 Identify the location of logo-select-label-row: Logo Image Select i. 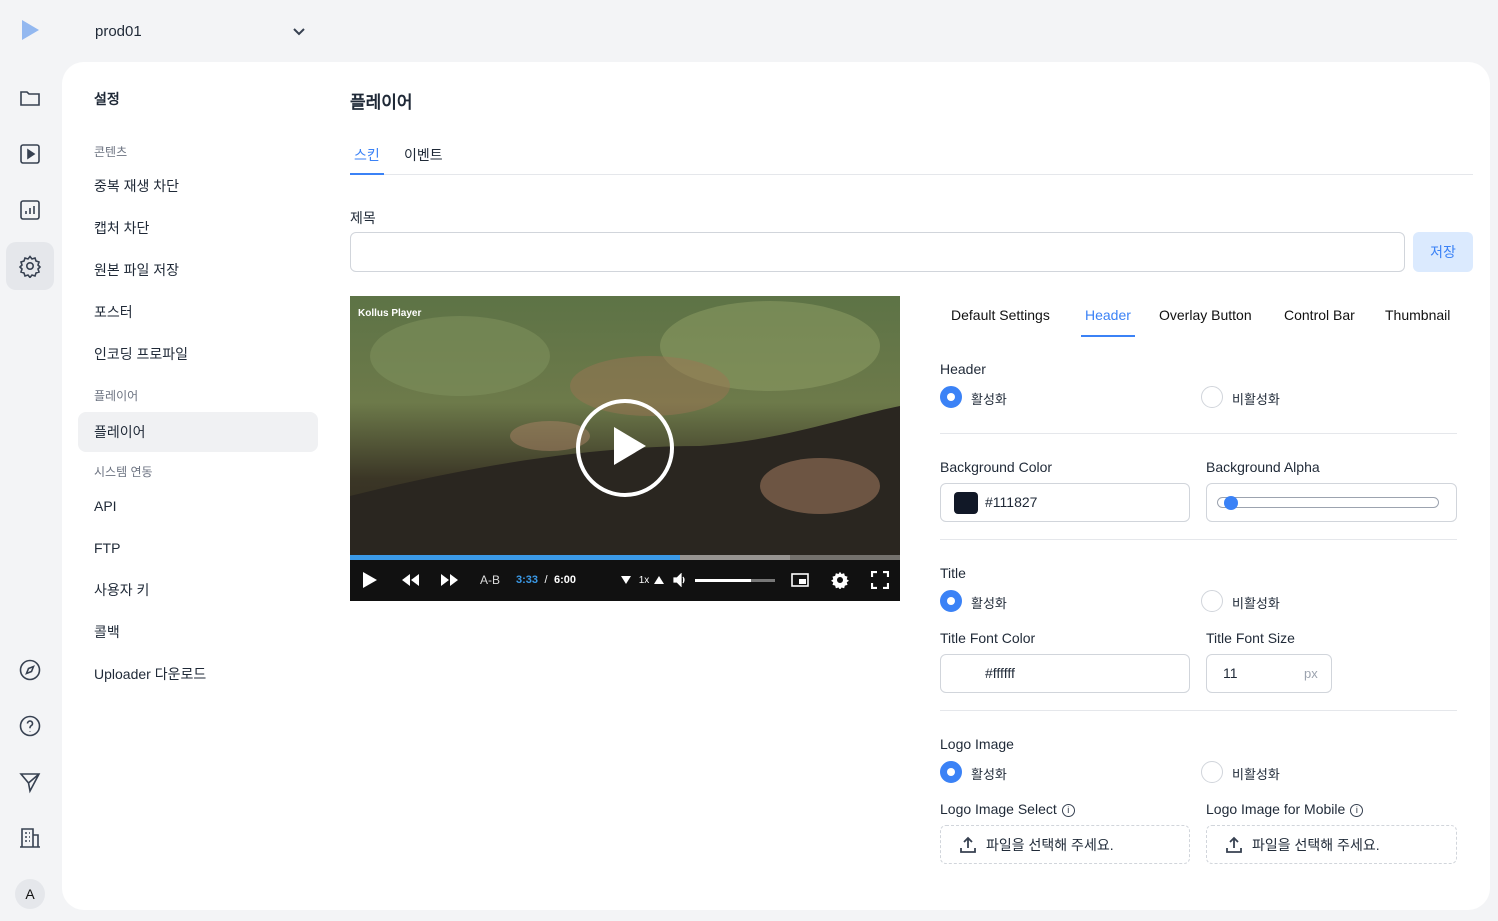
(1007, 809).